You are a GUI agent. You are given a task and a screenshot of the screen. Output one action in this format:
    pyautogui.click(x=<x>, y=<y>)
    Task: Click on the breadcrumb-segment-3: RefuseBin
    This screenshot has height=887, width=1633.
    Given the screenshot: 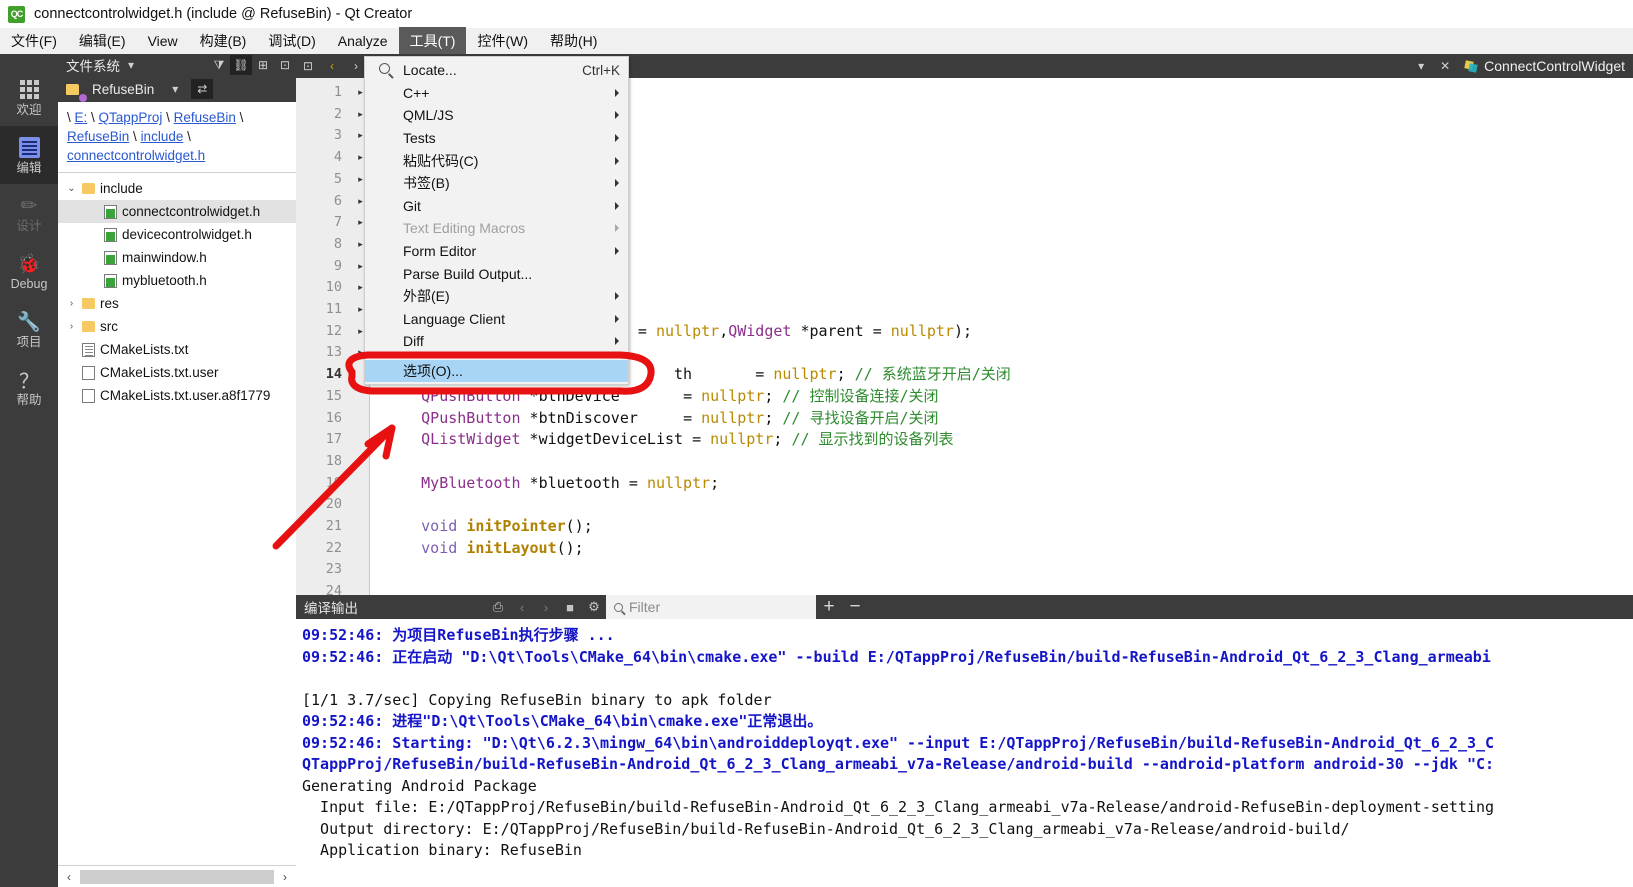 What is the action you would take?
    pyautogui.click(x=98, y=136)
    